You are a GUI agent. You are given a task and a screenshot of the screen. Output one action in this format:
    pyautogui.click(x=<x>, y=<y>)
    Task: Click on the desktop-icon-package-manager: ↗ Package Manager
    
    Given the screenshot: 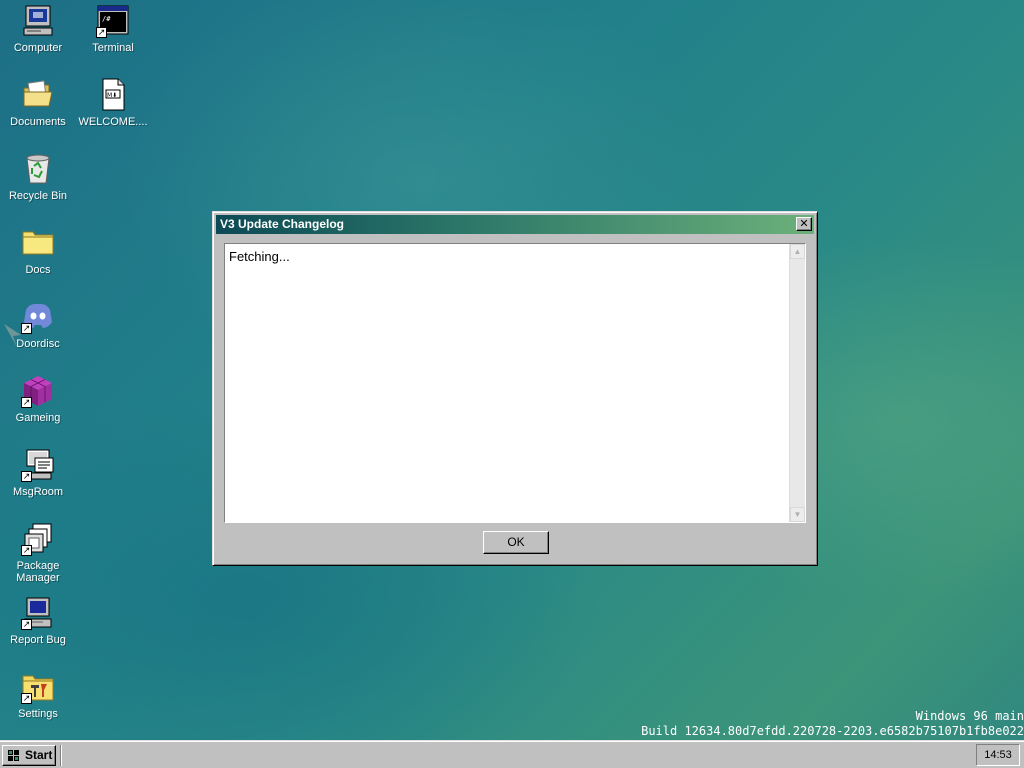 What is the action you would take?
    pyautogui.click(x=38, y=553)
    